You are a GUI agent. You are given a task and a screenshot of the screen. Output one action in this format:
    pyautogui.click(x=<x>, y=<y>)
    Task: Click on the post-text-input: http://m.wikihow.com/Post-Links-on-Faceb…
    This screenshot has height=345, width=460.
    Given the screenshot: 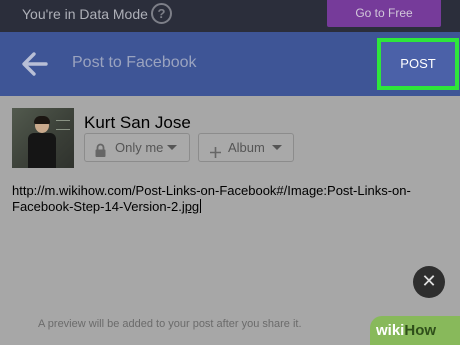 What is the action you would take?
    pyautogui.click(x=232, y=199)
    